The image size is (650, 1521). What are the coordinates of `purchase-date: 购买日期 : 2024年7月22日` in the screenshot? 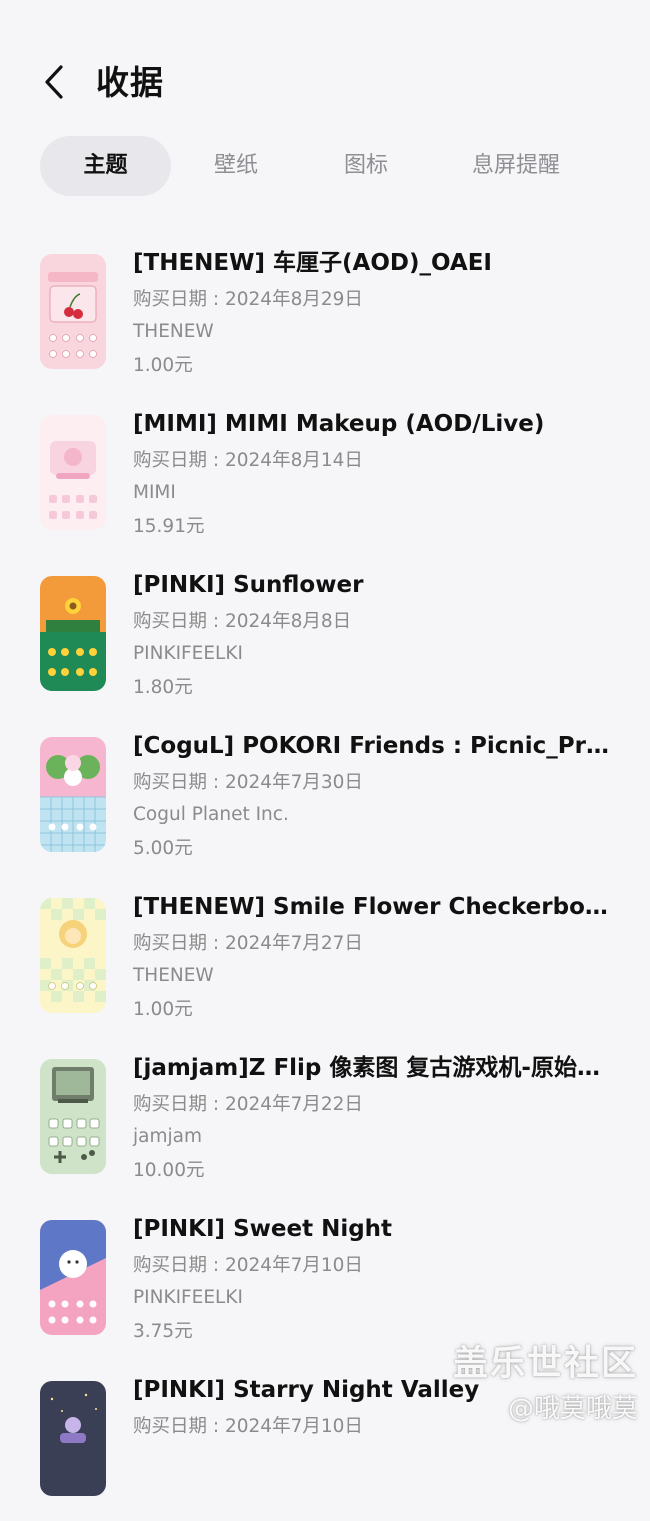 It's located at (248, 1104).